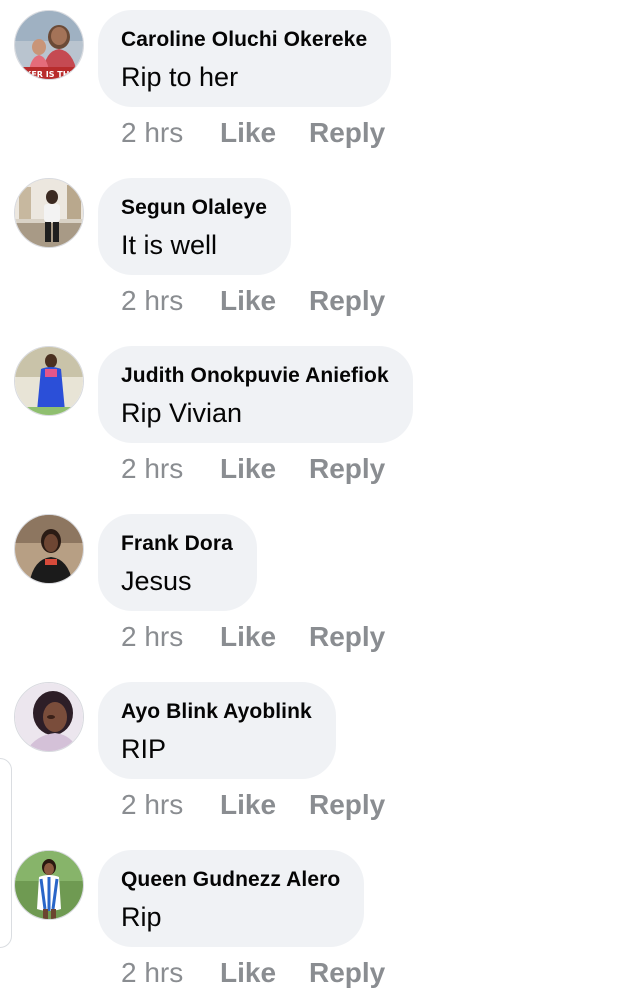 Image resolution: width=629 pixels, height=1008 pixels. Describe the element at coordinates (141, 917) in the screenshot. I see `comment-text: Rip` at that location.